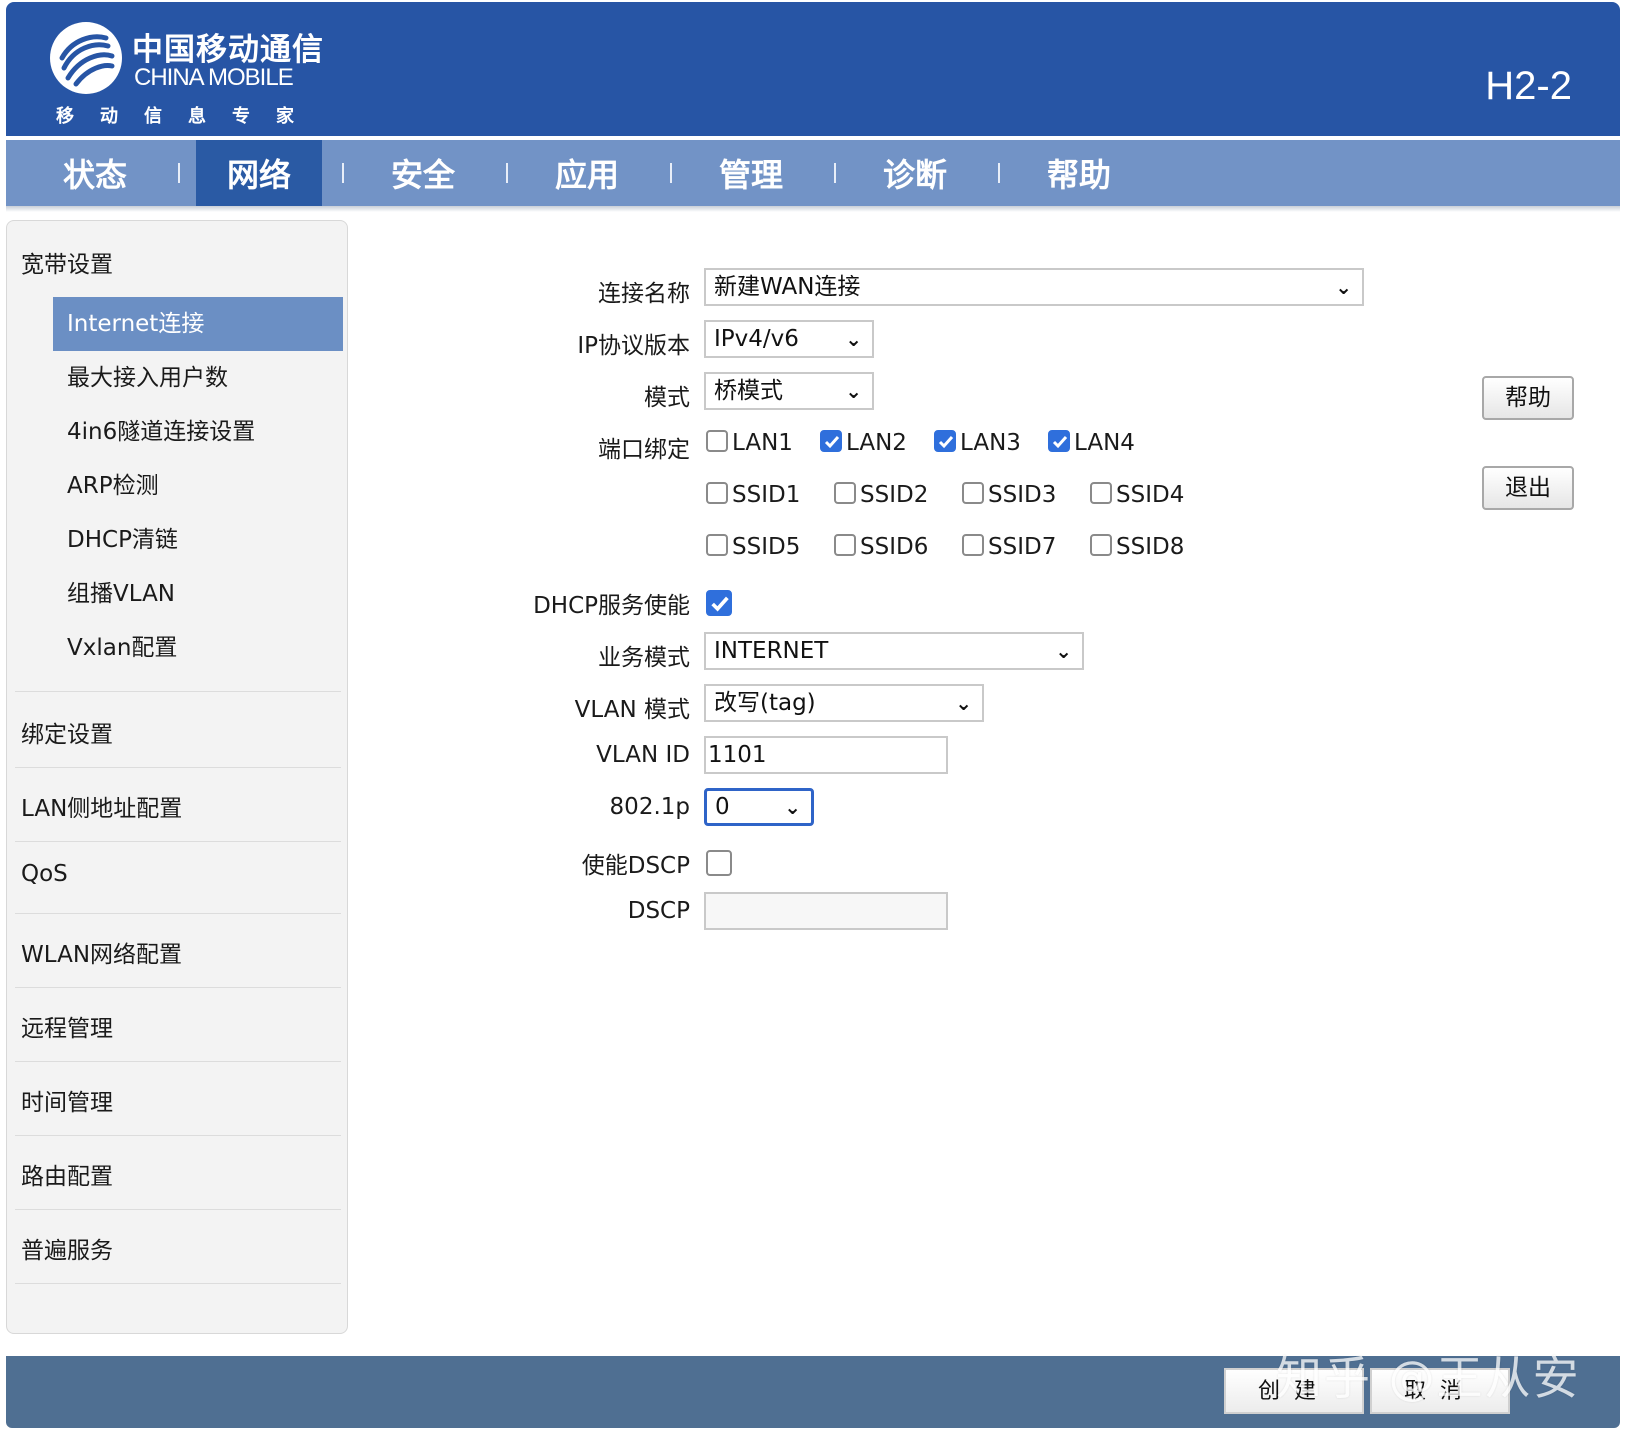  Describe the element at coordinates (826, 911) in the screenshot. I see `dscp-input` at that location.